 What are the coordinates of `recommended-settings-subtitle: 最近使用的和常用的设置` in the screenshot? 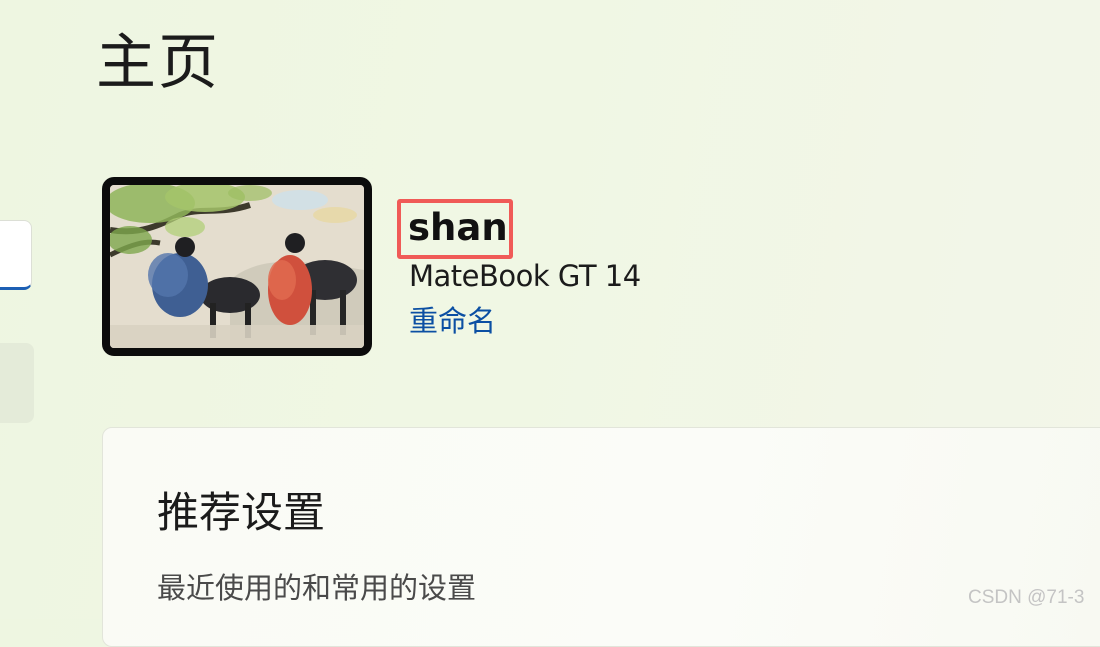 It's located at (317, 588).